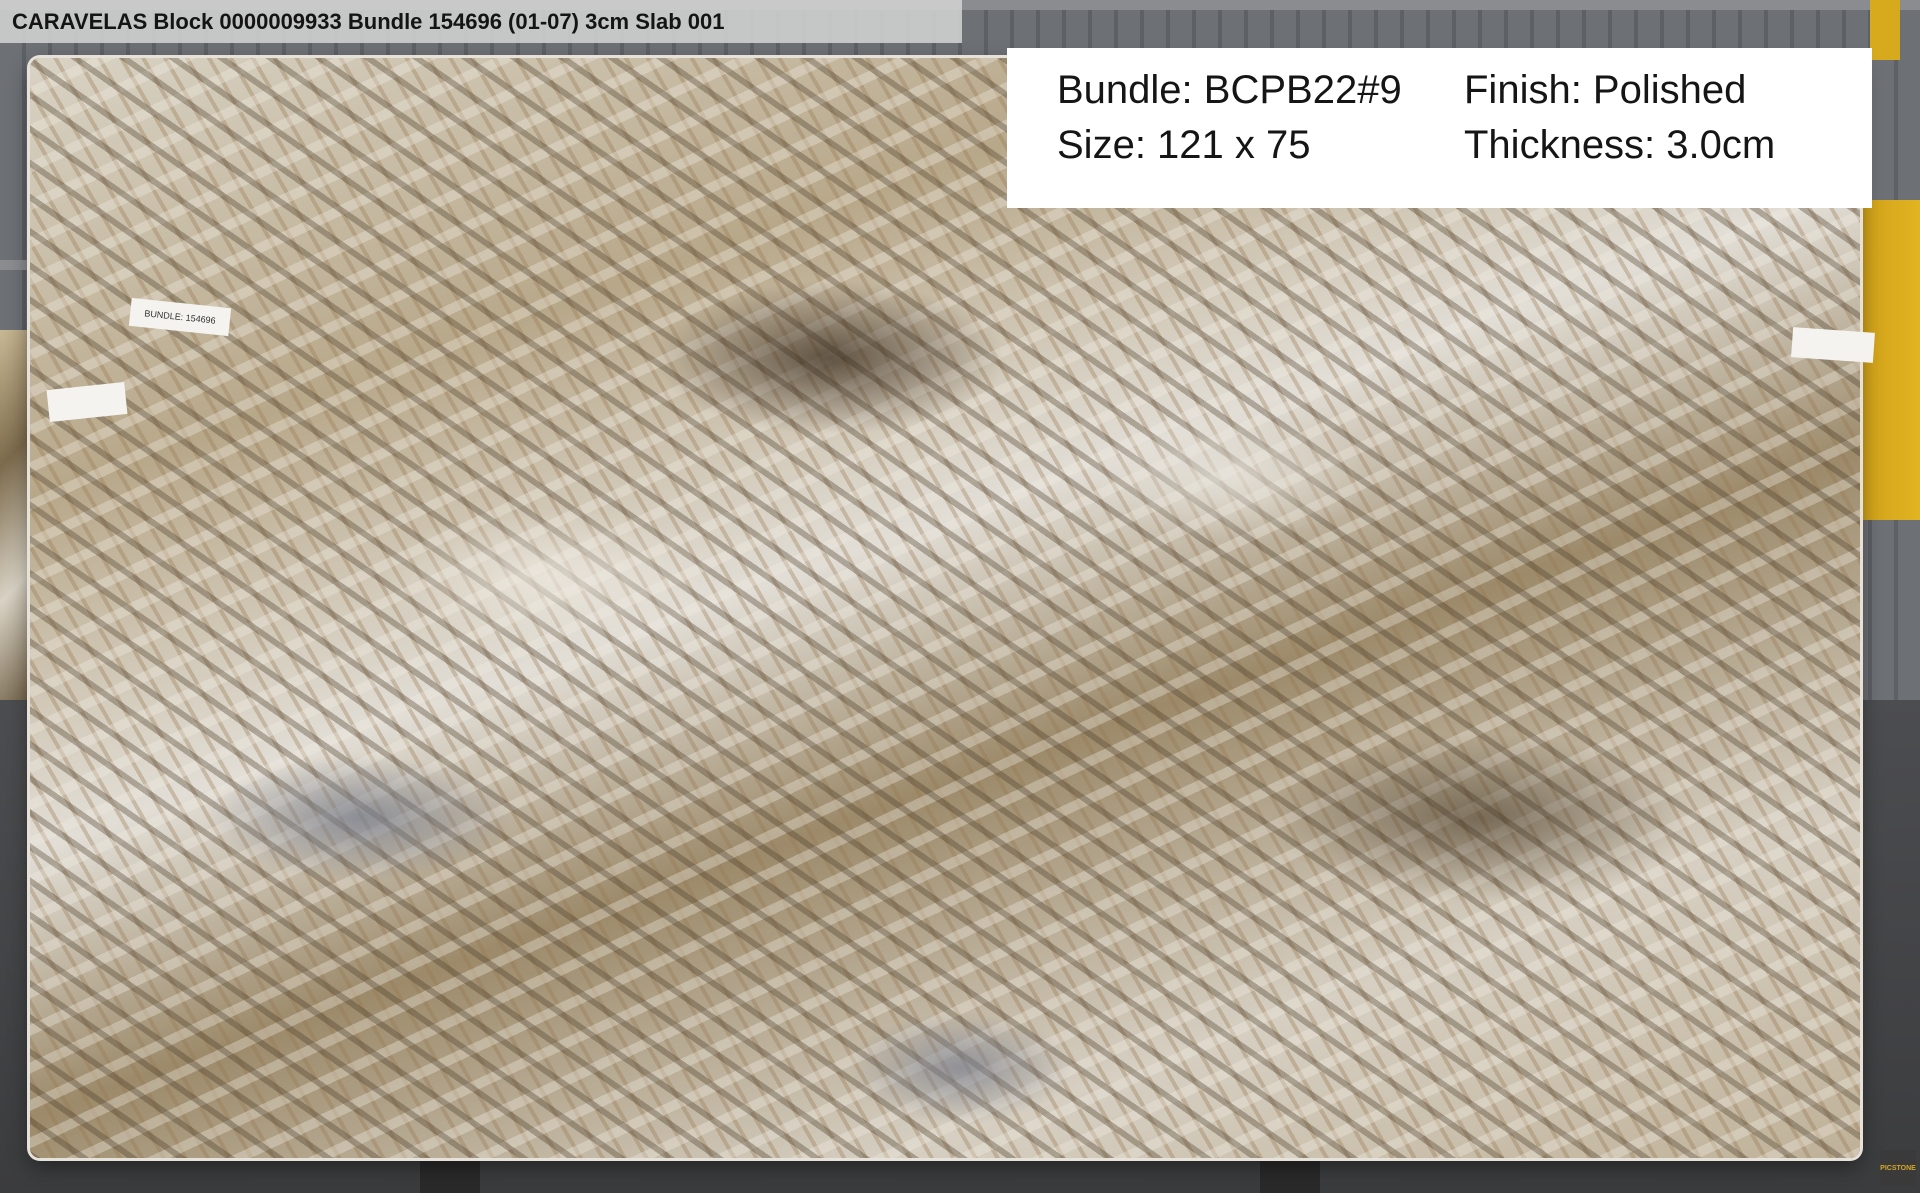  What do you see at coordinates (1290, 1176) in the screenshot?
I see `slab-stand-right` at bounding box center [1290, 1176].